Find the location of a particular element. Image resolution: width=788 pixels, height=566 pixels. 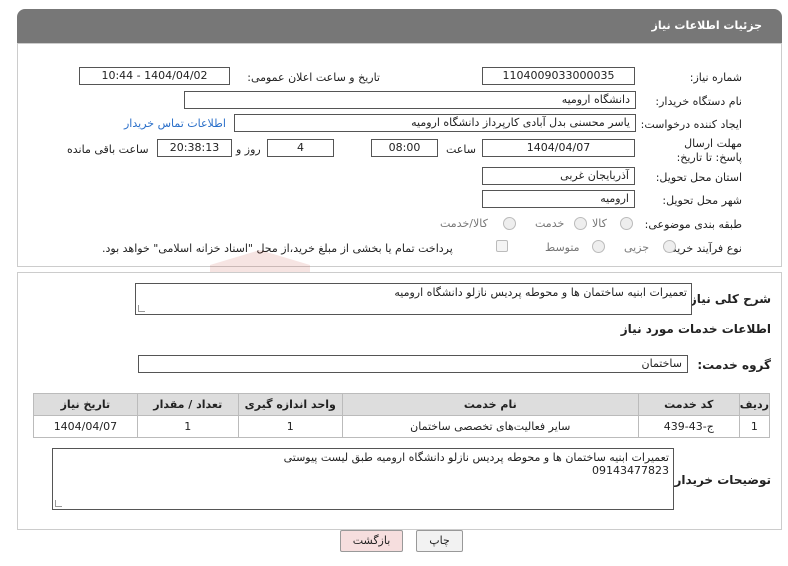

process-minor-radio is located at coordinates (669, 246).